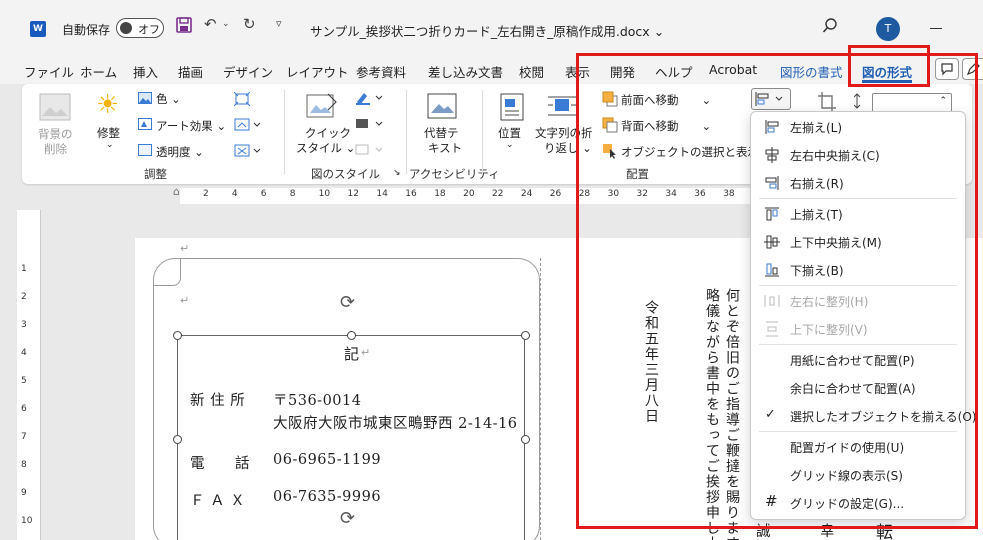 The height and width of the screenshot is (540, 983). Describe the element at coordinates (176, 191) in the screenshot. I see `indent-marker-icon: ⌂` at that location.